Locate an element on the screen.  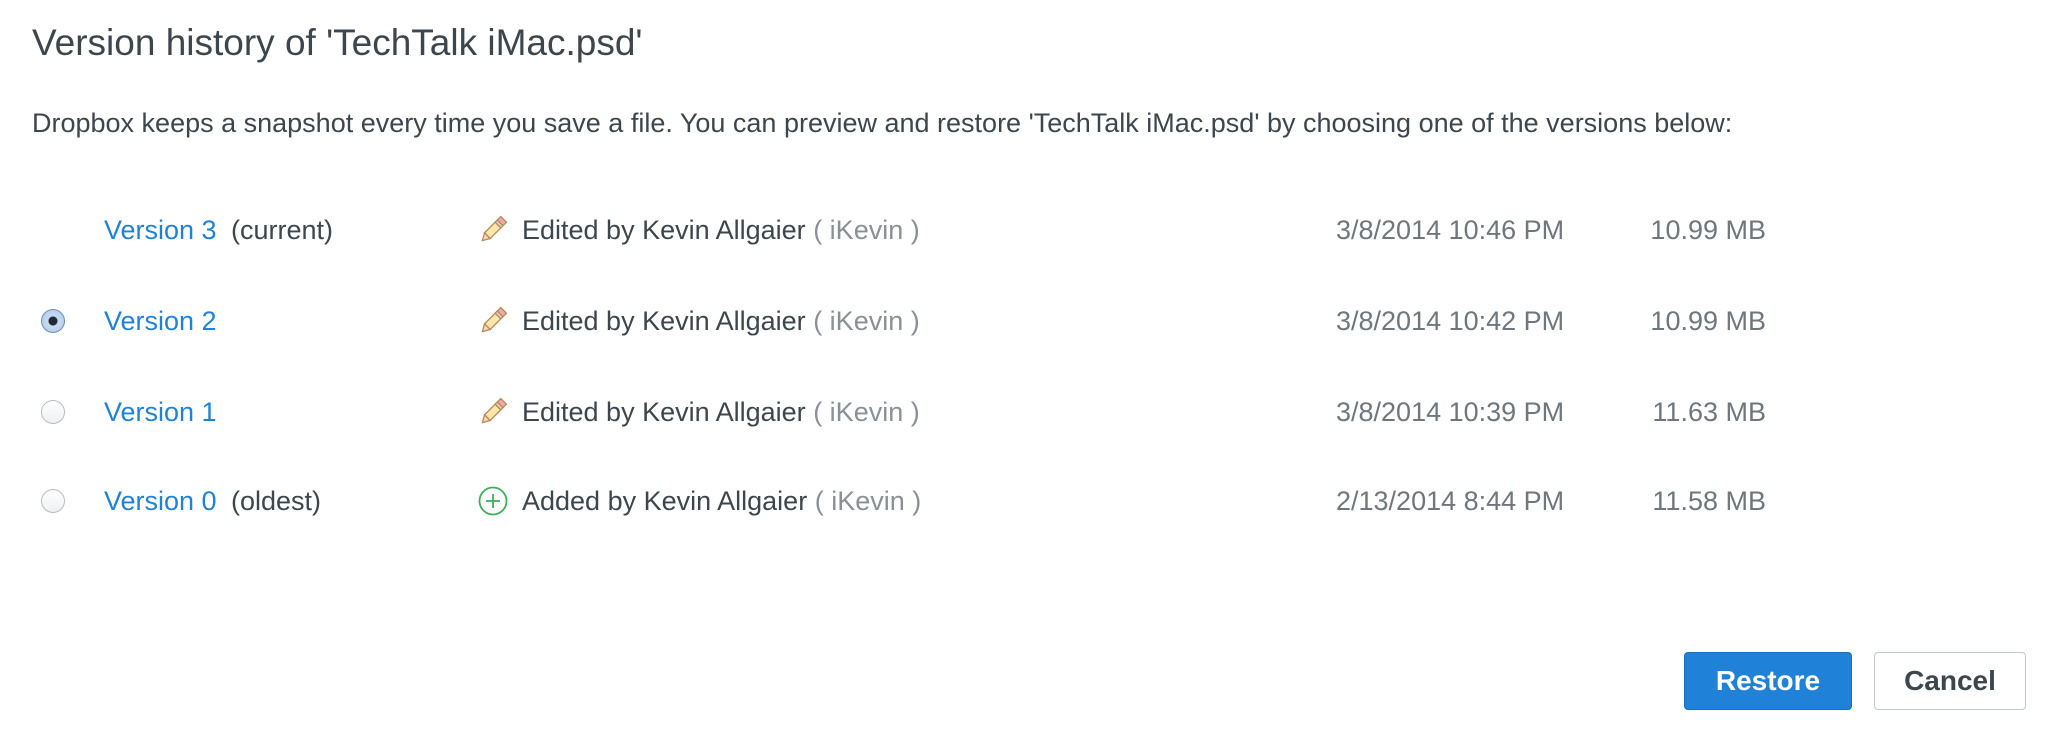
version-link: Version 2 is located at coordinates (160, 321).